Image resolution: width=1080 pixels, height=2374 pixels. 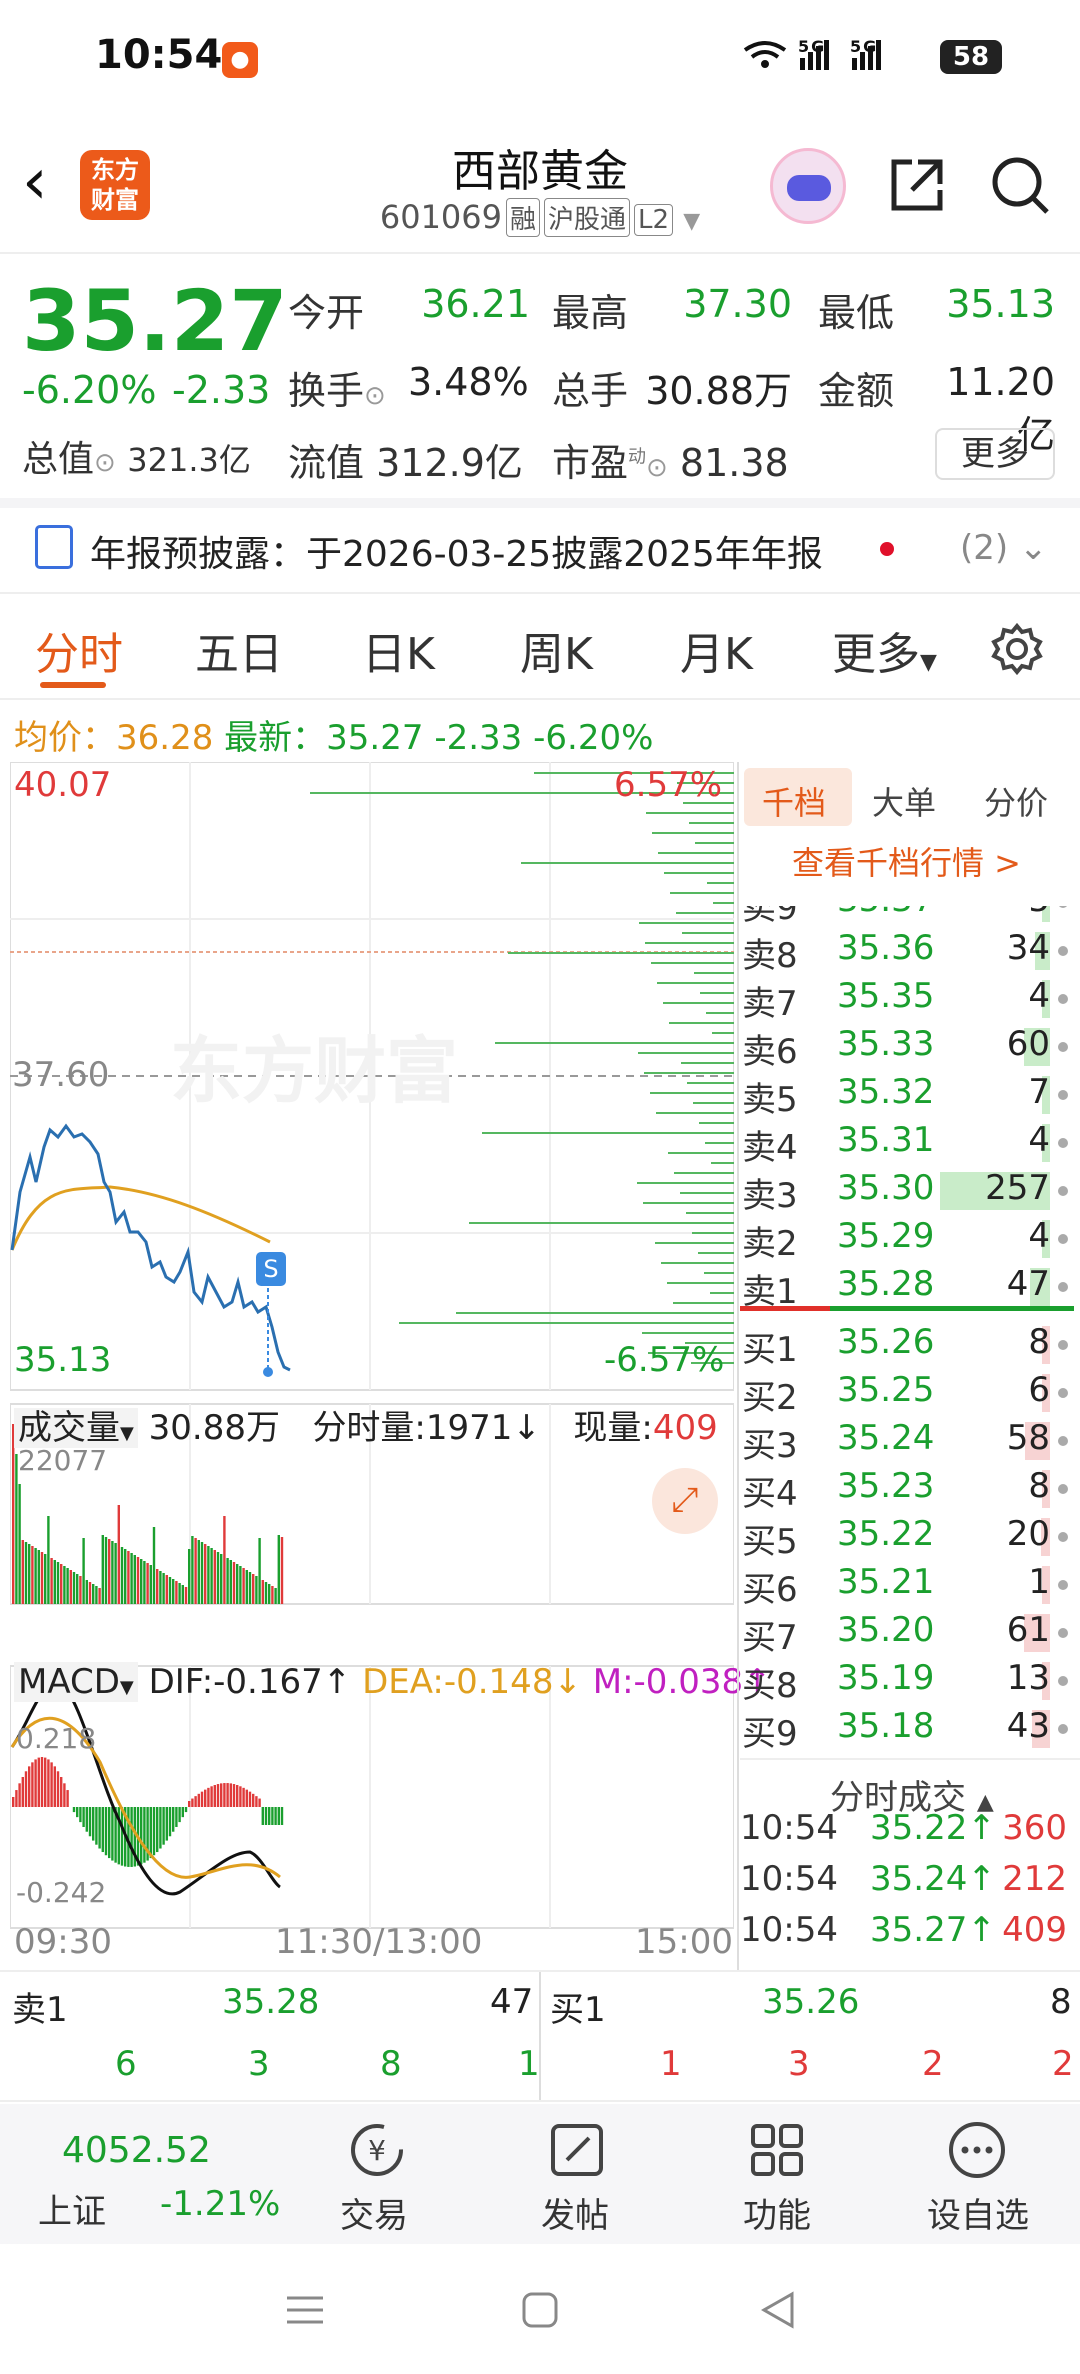 What do you see at coordinates (907, 1682) in the screenshot?
I see `bid-row: 买8 35.19 13` at bounding box center [907, 1682].